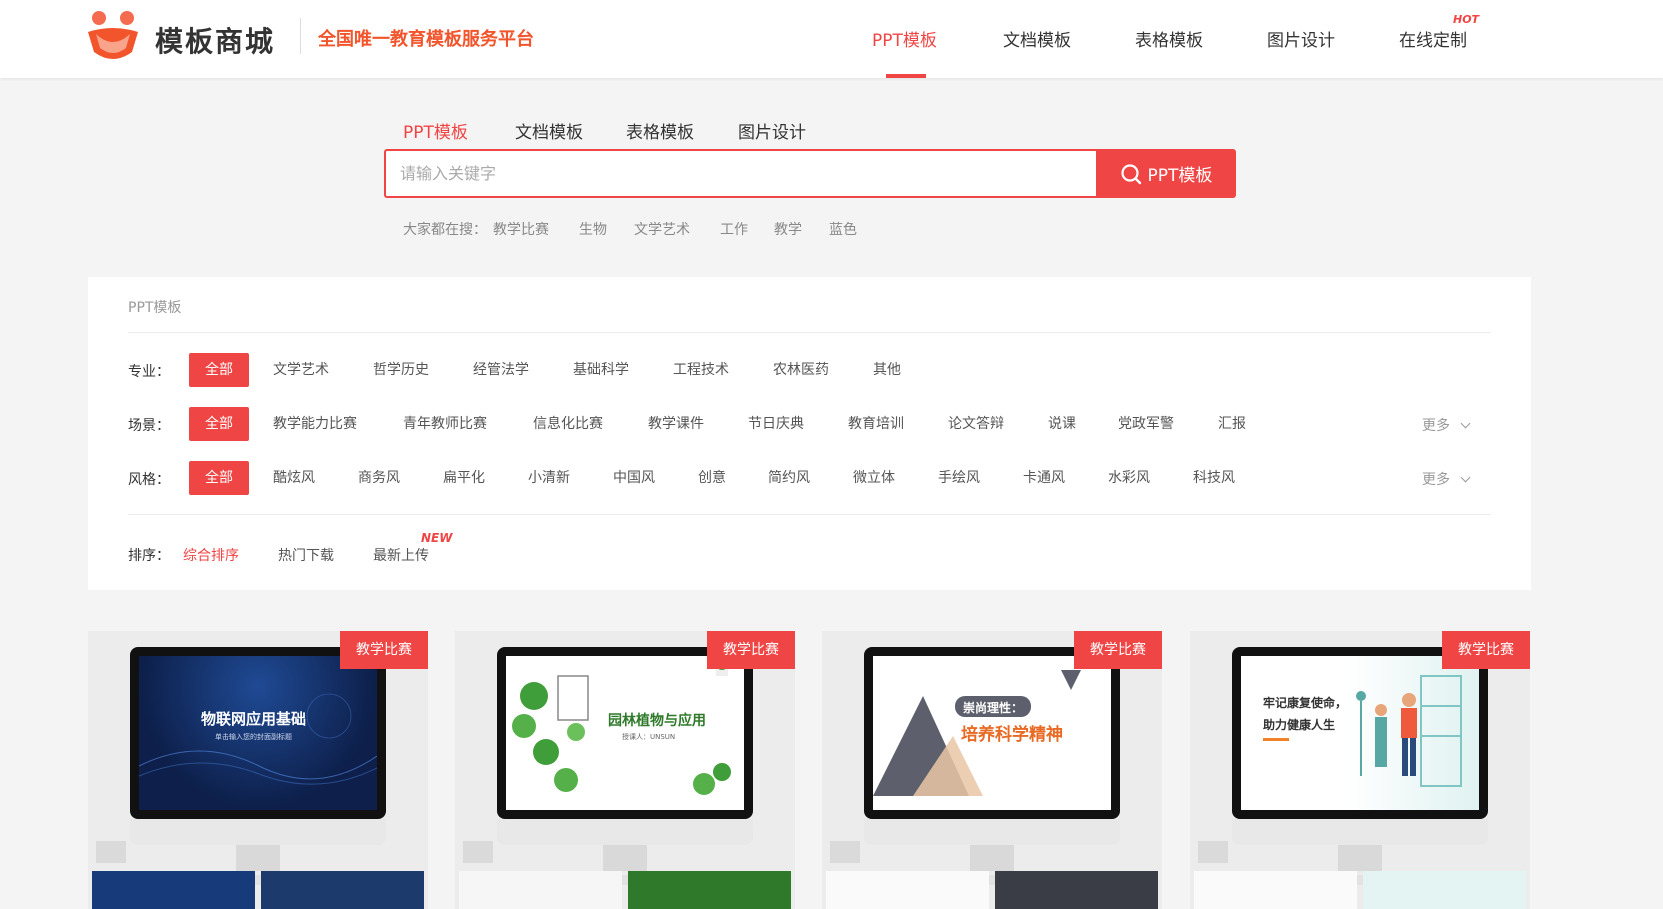  I want to click on slide-title: 园林植物与应用, so click(657, 721).